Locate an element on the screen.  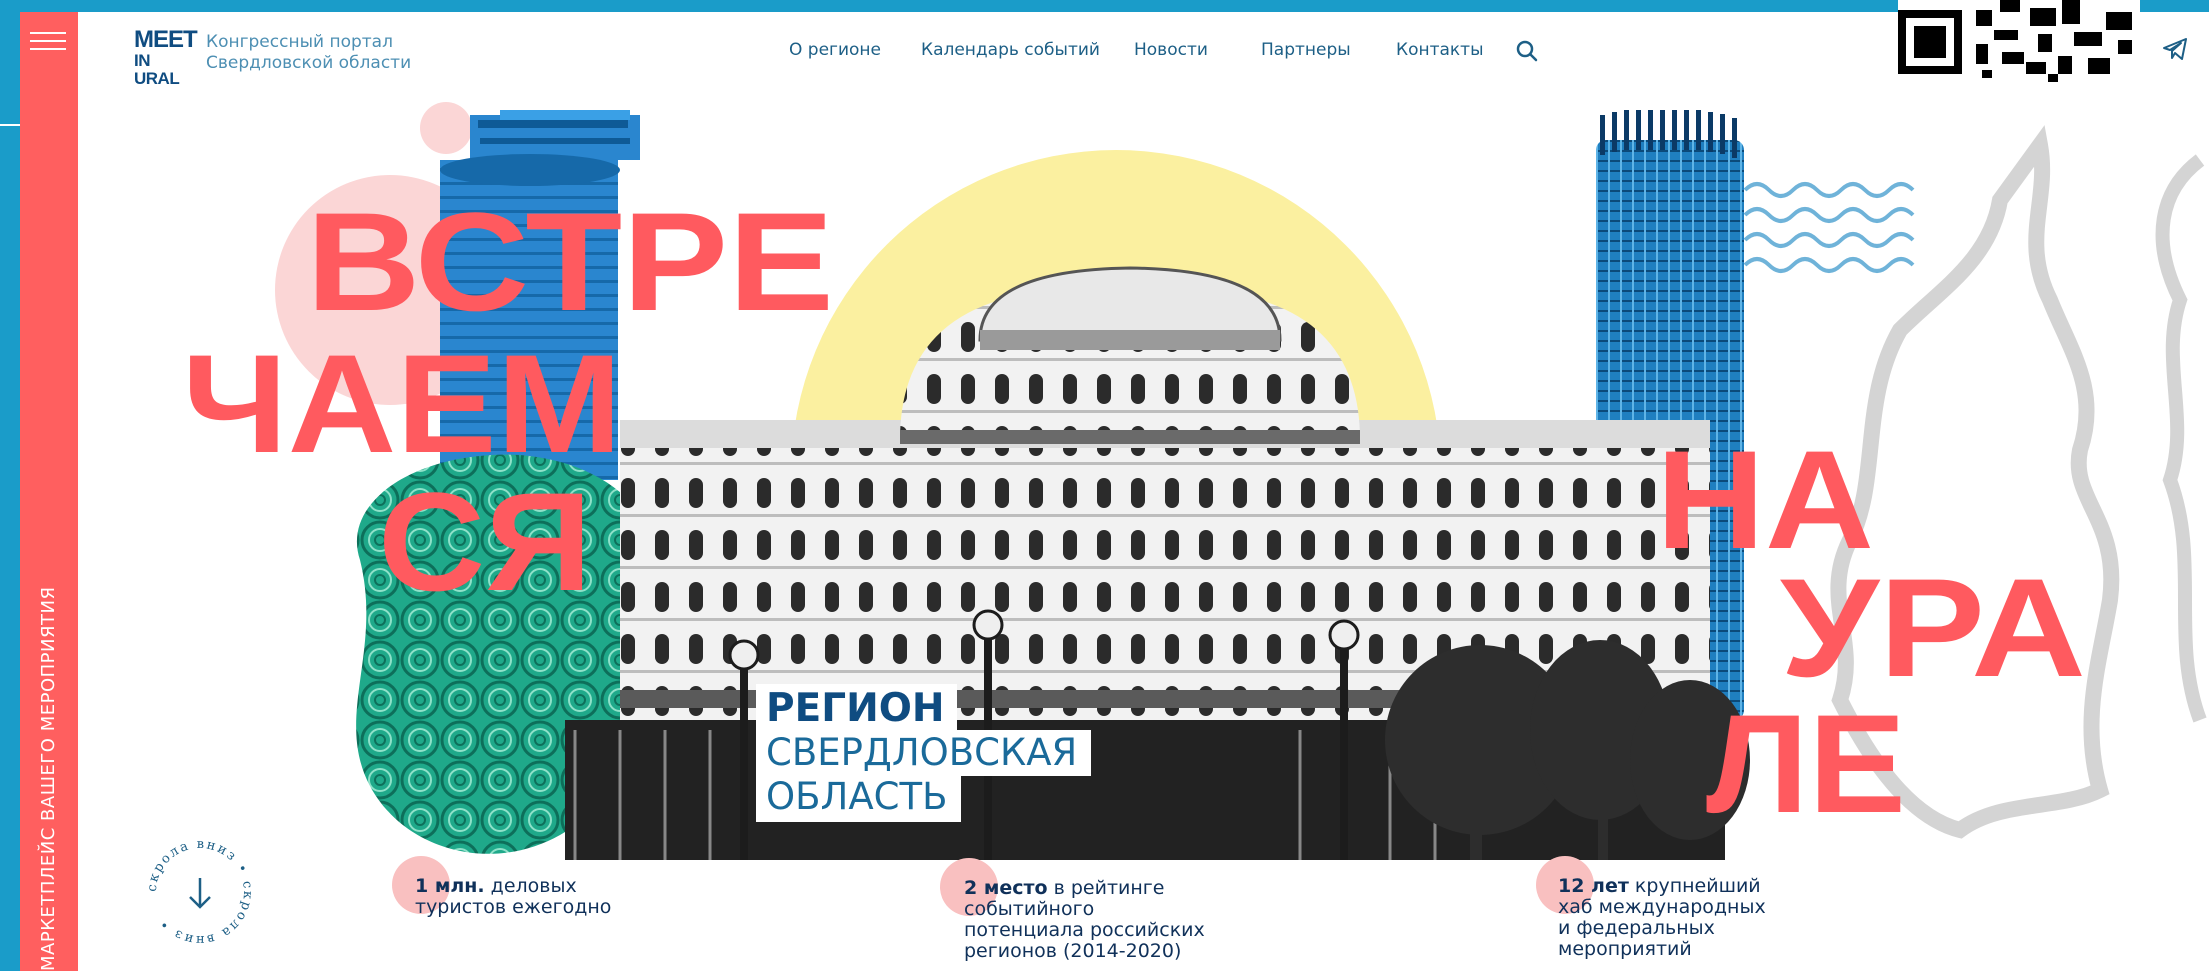
stat-tourists: 1 млн. деловых туристов ежегодно is located at coordinates (513, 897).